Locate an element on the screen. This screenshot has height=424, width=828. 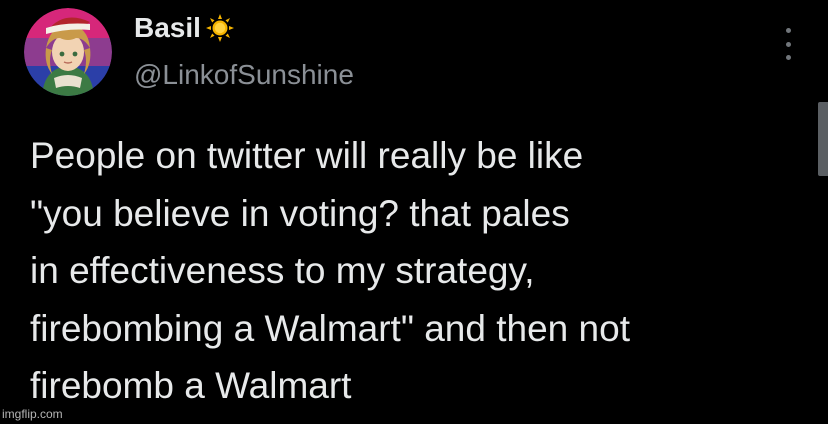
display-name: Basil is located at coordinates (167, 28).